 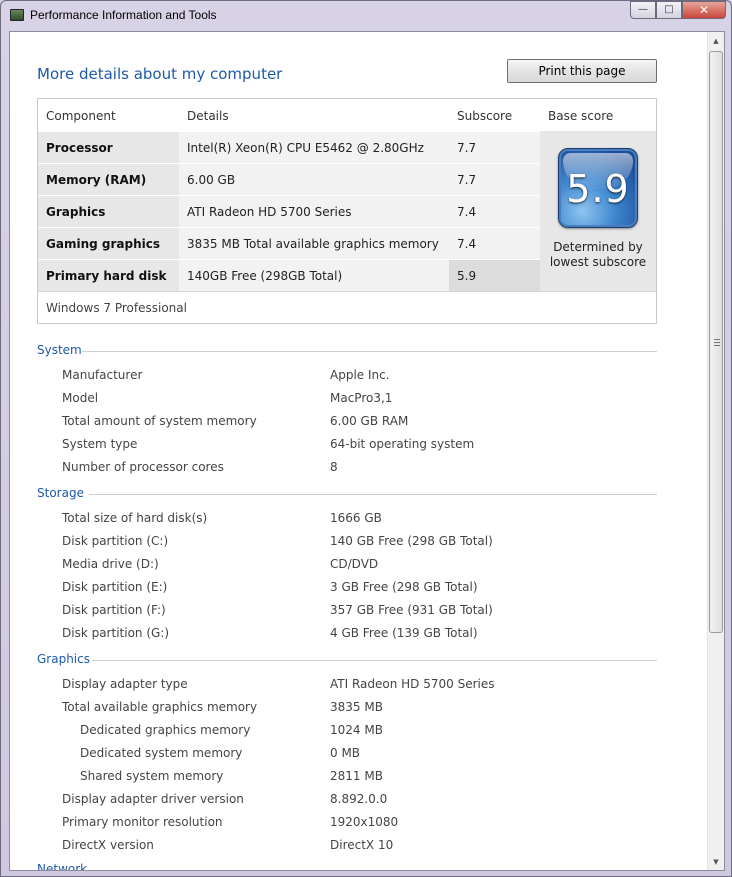 I want to click on component-name: Gaming graphics, so click(x=108, y=243).